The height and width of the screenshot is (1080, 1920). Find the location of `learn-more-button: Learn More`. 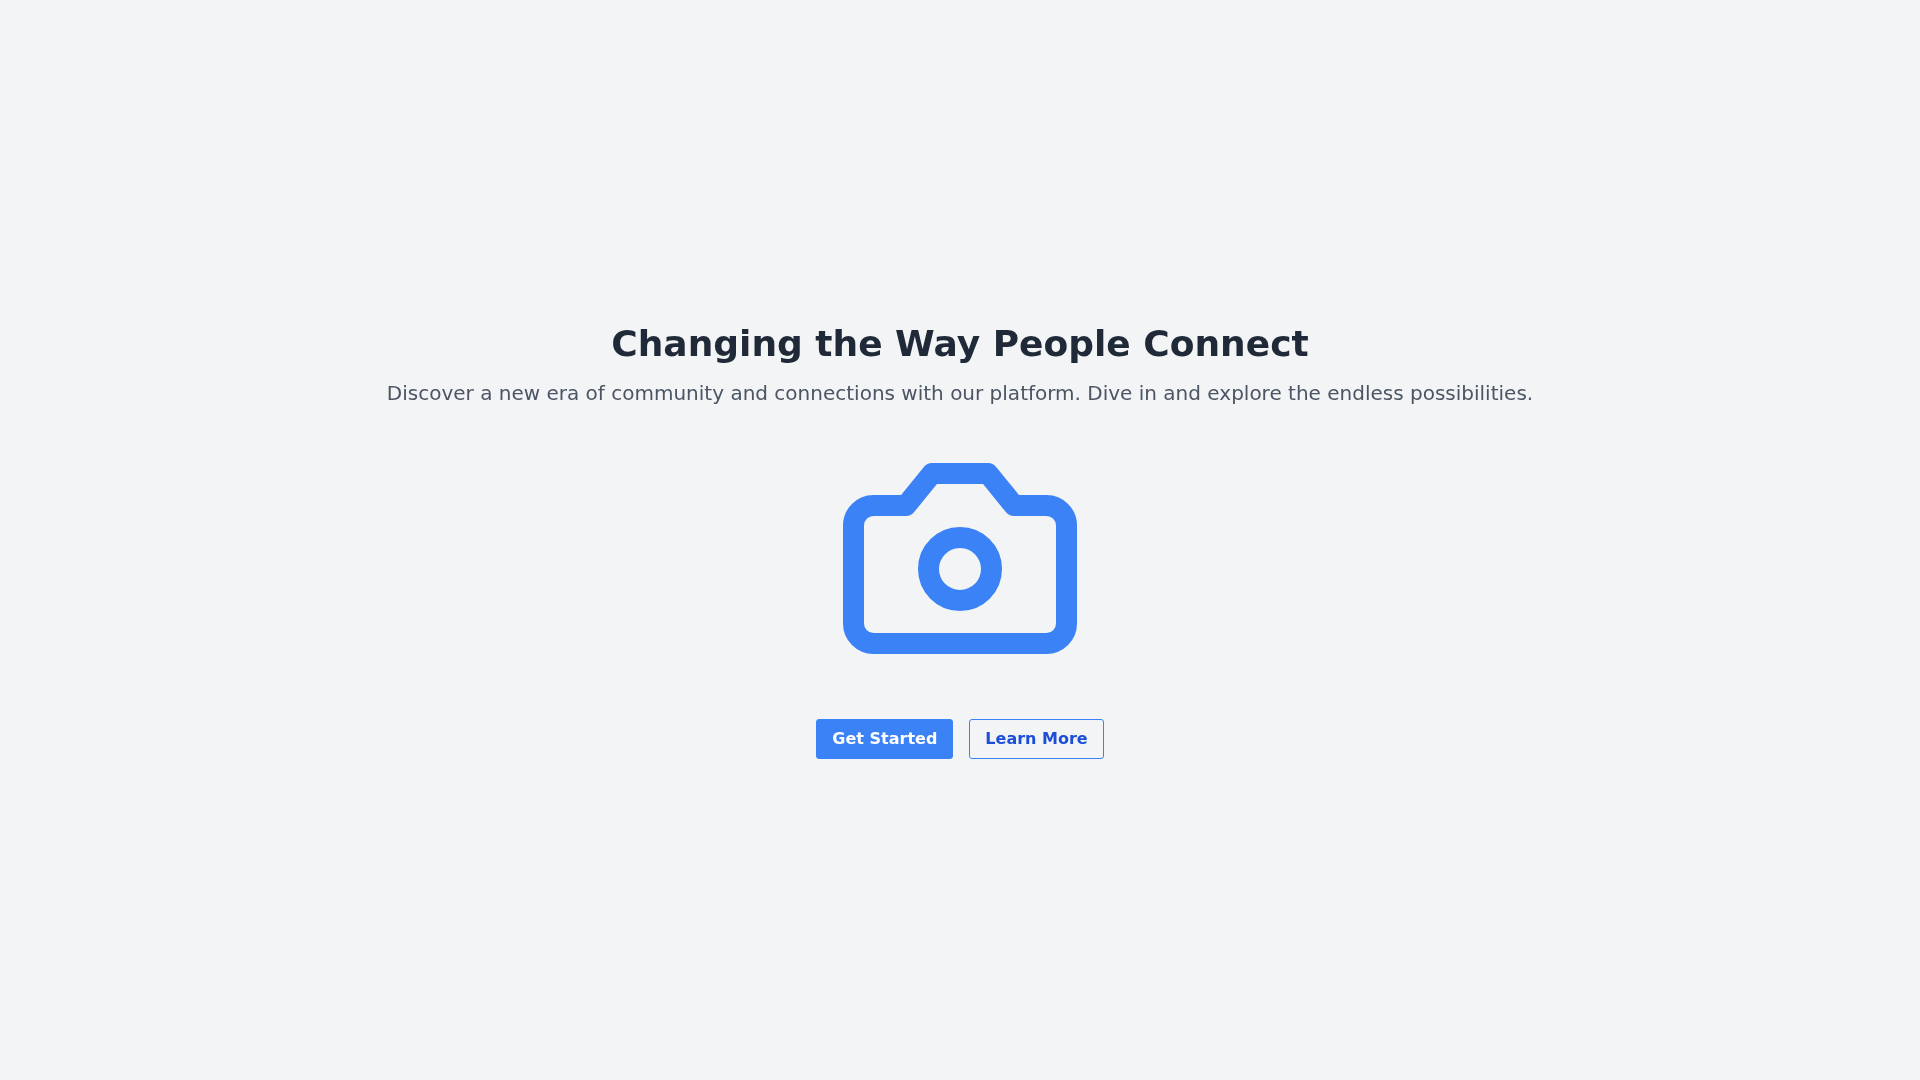

learn-more-button: Learn More is located at coordinates (1036, 738).